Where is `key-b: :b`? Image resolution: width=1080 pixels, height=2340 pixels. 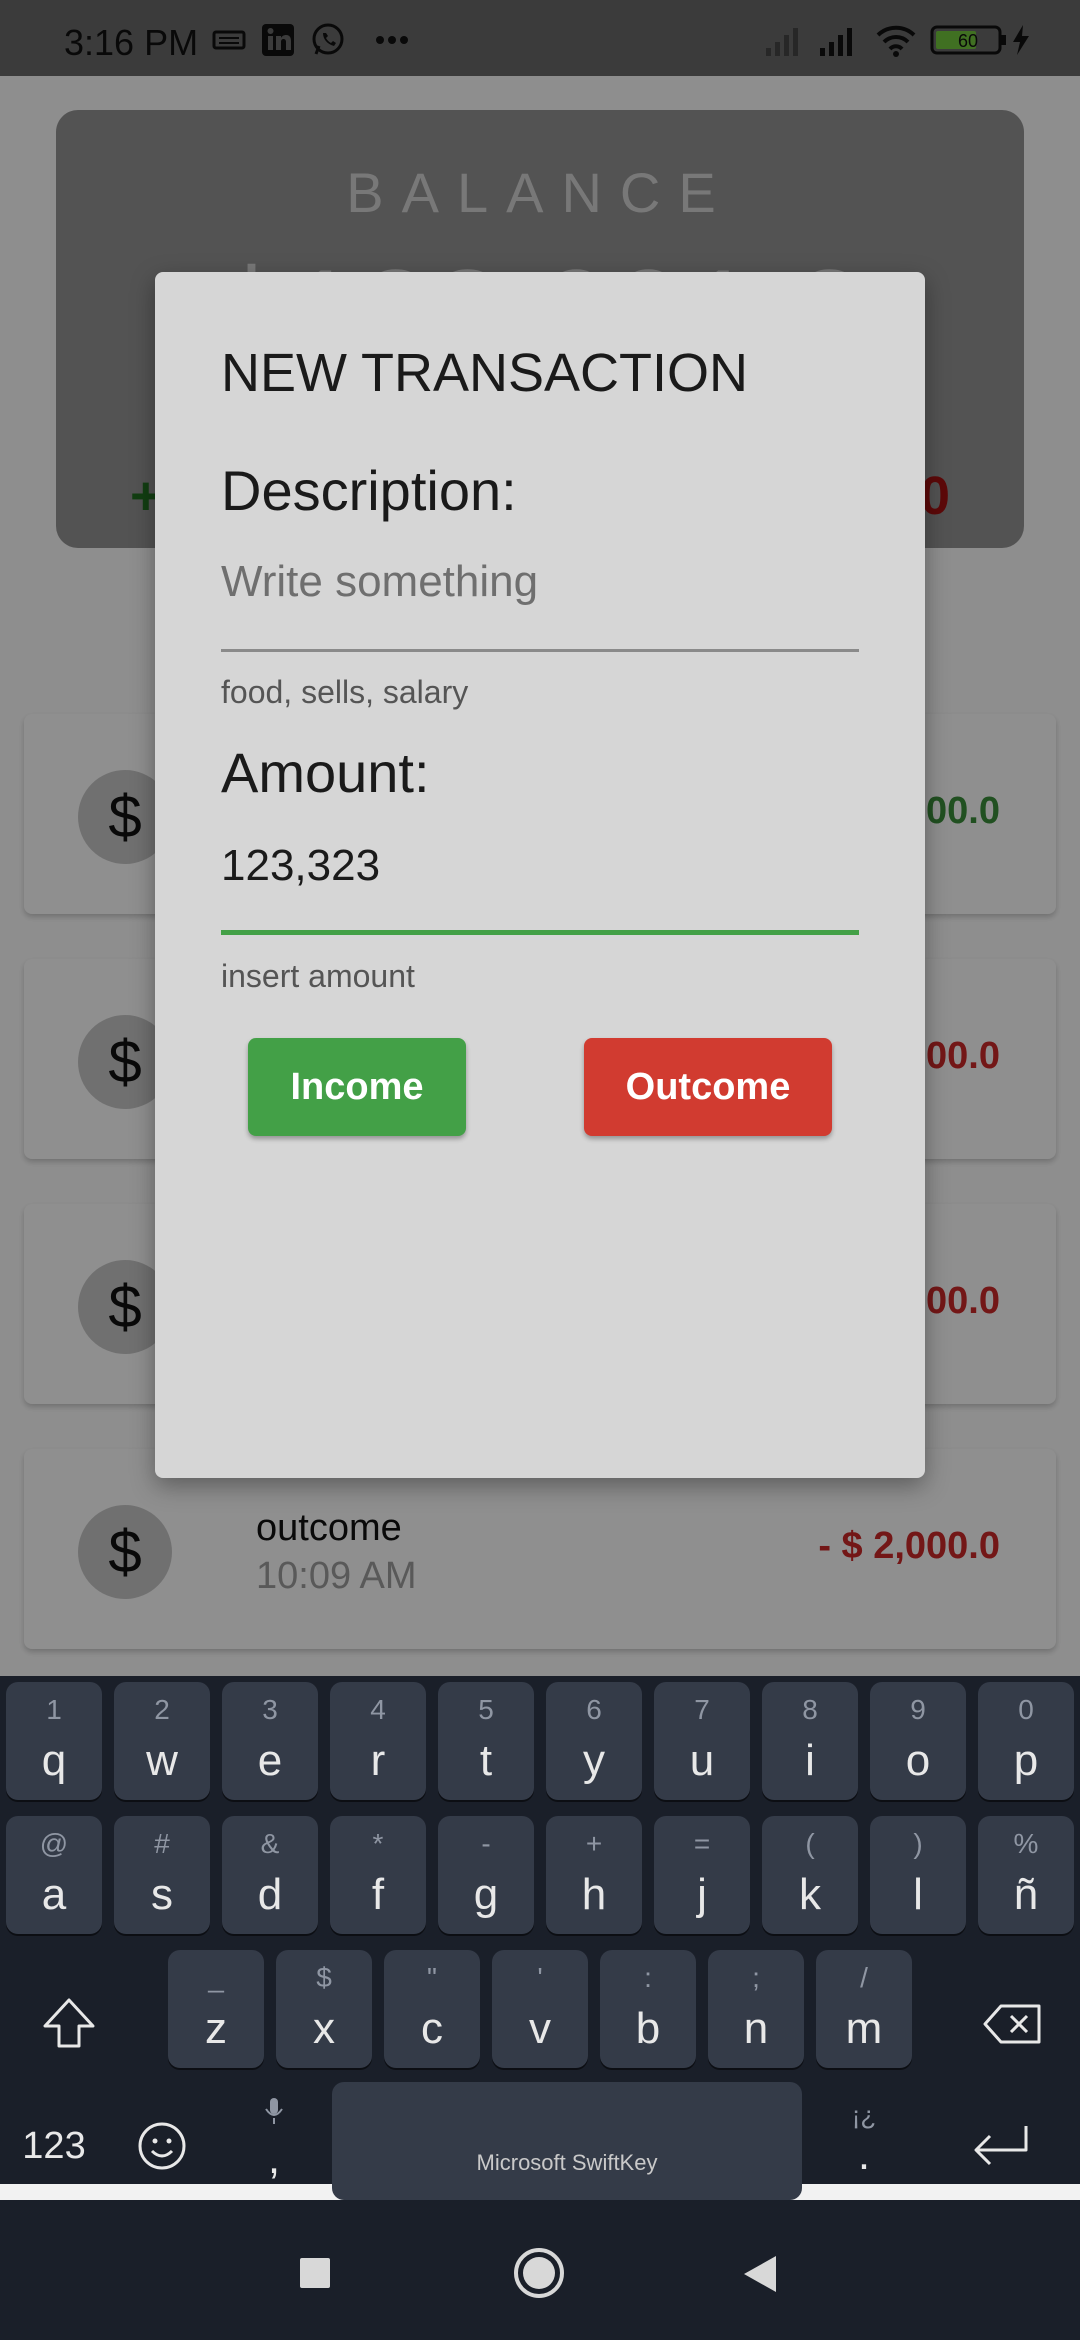 key-b: :b is located at coordinates (648, 2009).